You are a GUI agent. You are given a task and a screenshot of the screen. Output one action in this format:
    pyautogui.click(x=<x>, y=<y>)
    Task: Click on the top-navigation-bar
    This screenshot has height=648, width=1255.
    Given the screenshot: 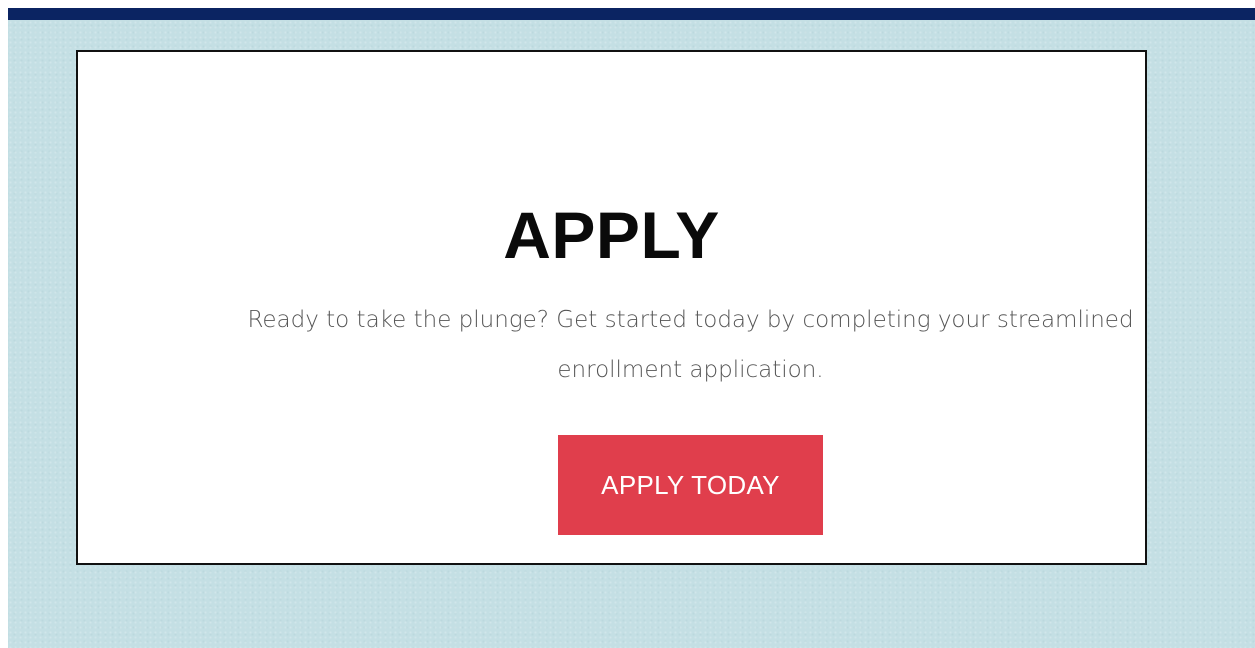 What is the action you would take?
    pyautogui.click(x=631, y=14)
    